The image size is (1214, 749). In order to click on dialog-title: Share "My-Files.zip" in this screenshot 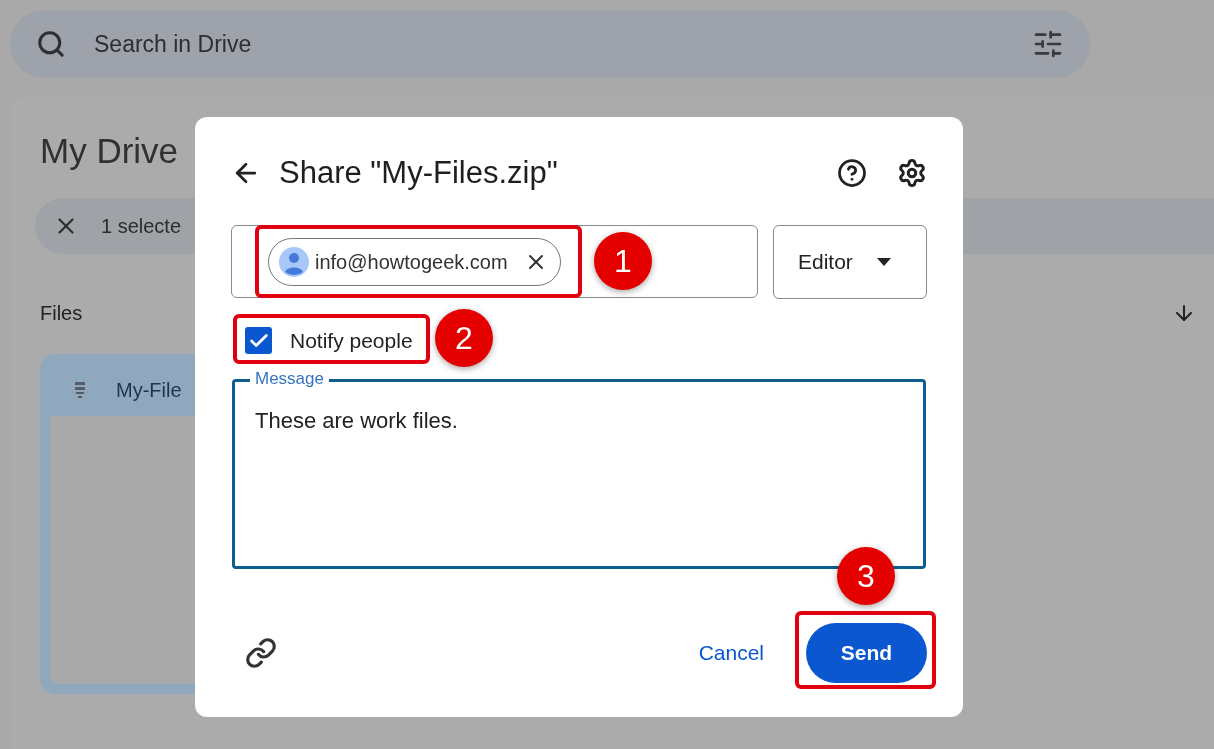, I will do `click(418, 172)`.